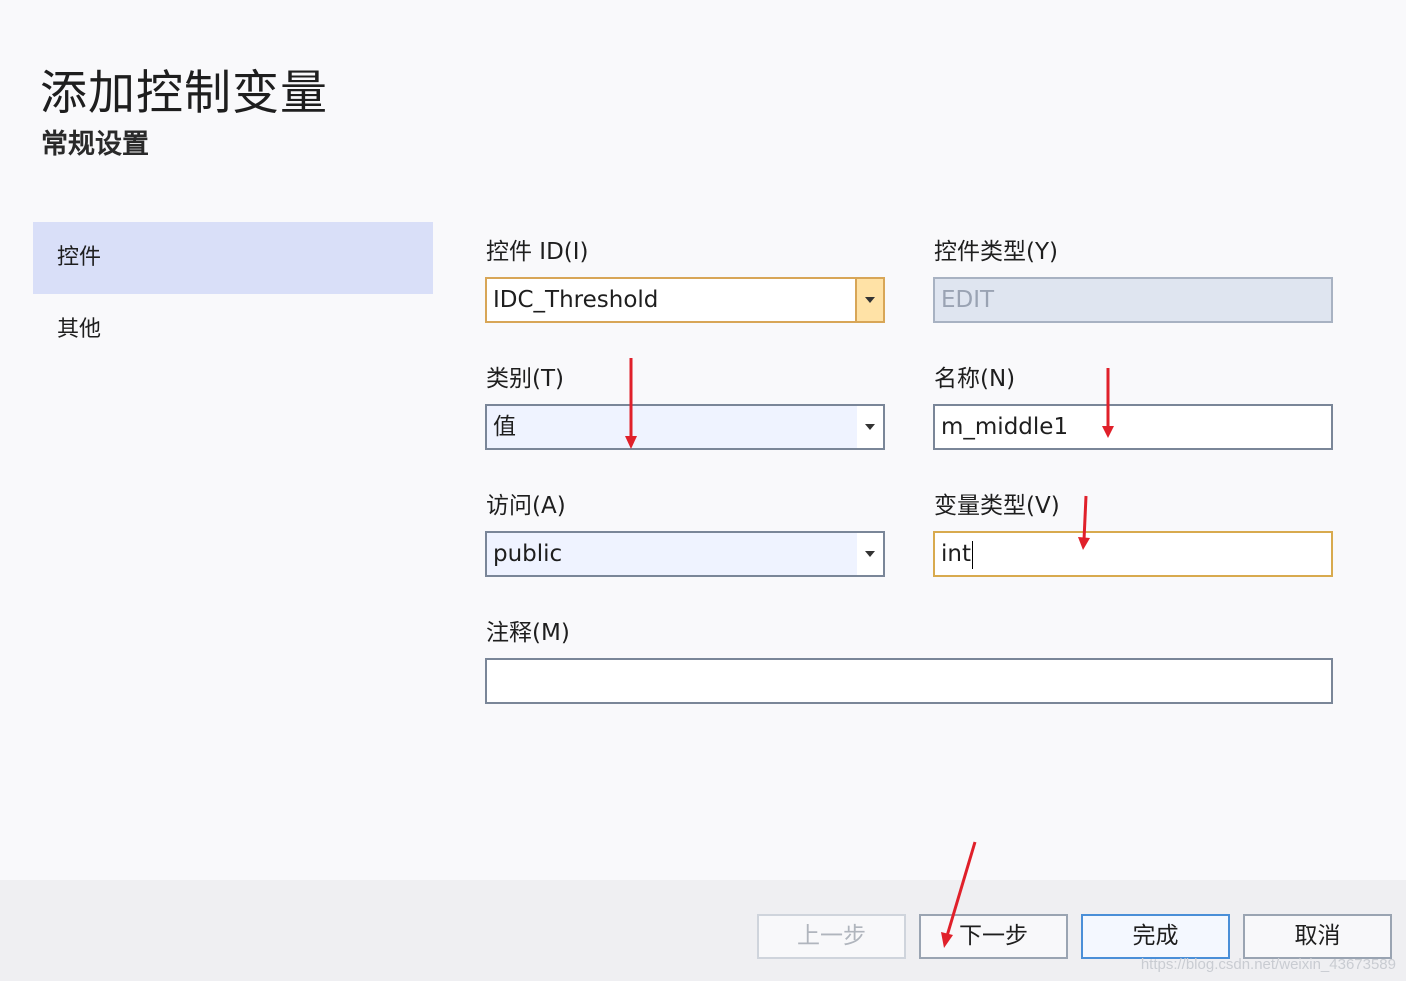  What do you see at coordinates (909, 681) in the screenshot?
I see `comment-input` at bounding box center [909, 681].